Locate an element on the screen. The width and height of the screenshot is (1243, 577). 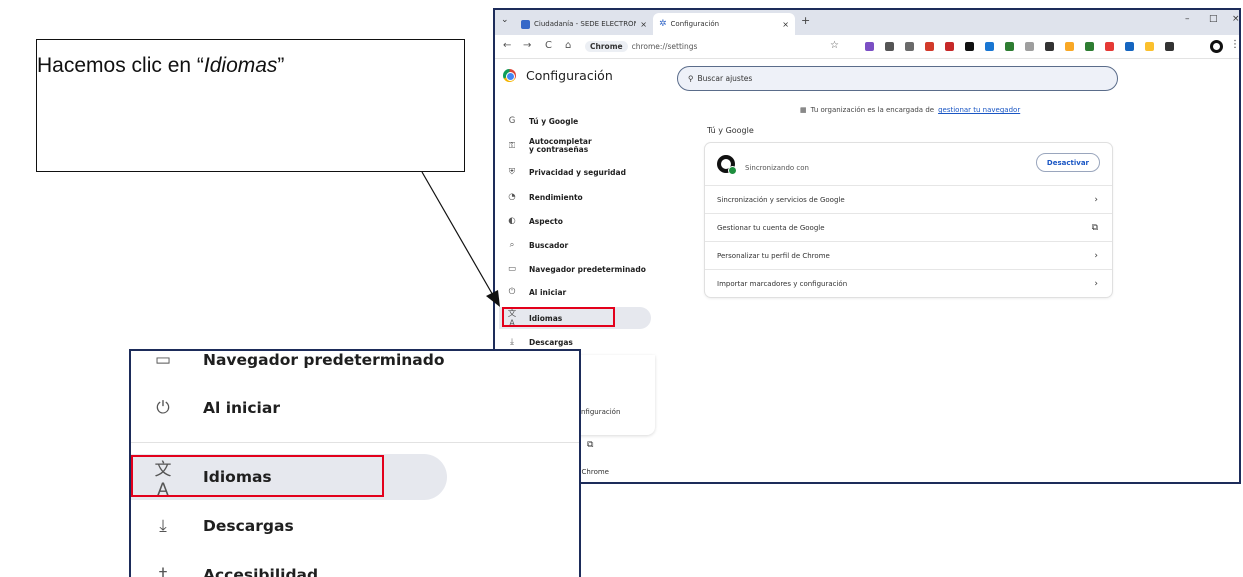
row-label: Gestionar tu cuenta de Google is located at coordinates (771, 227).